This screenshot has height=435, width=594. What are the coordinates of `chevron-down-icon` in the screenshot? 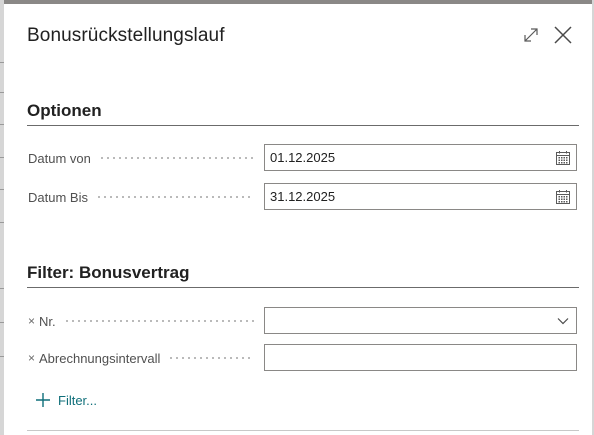 It's located at (563, 320).